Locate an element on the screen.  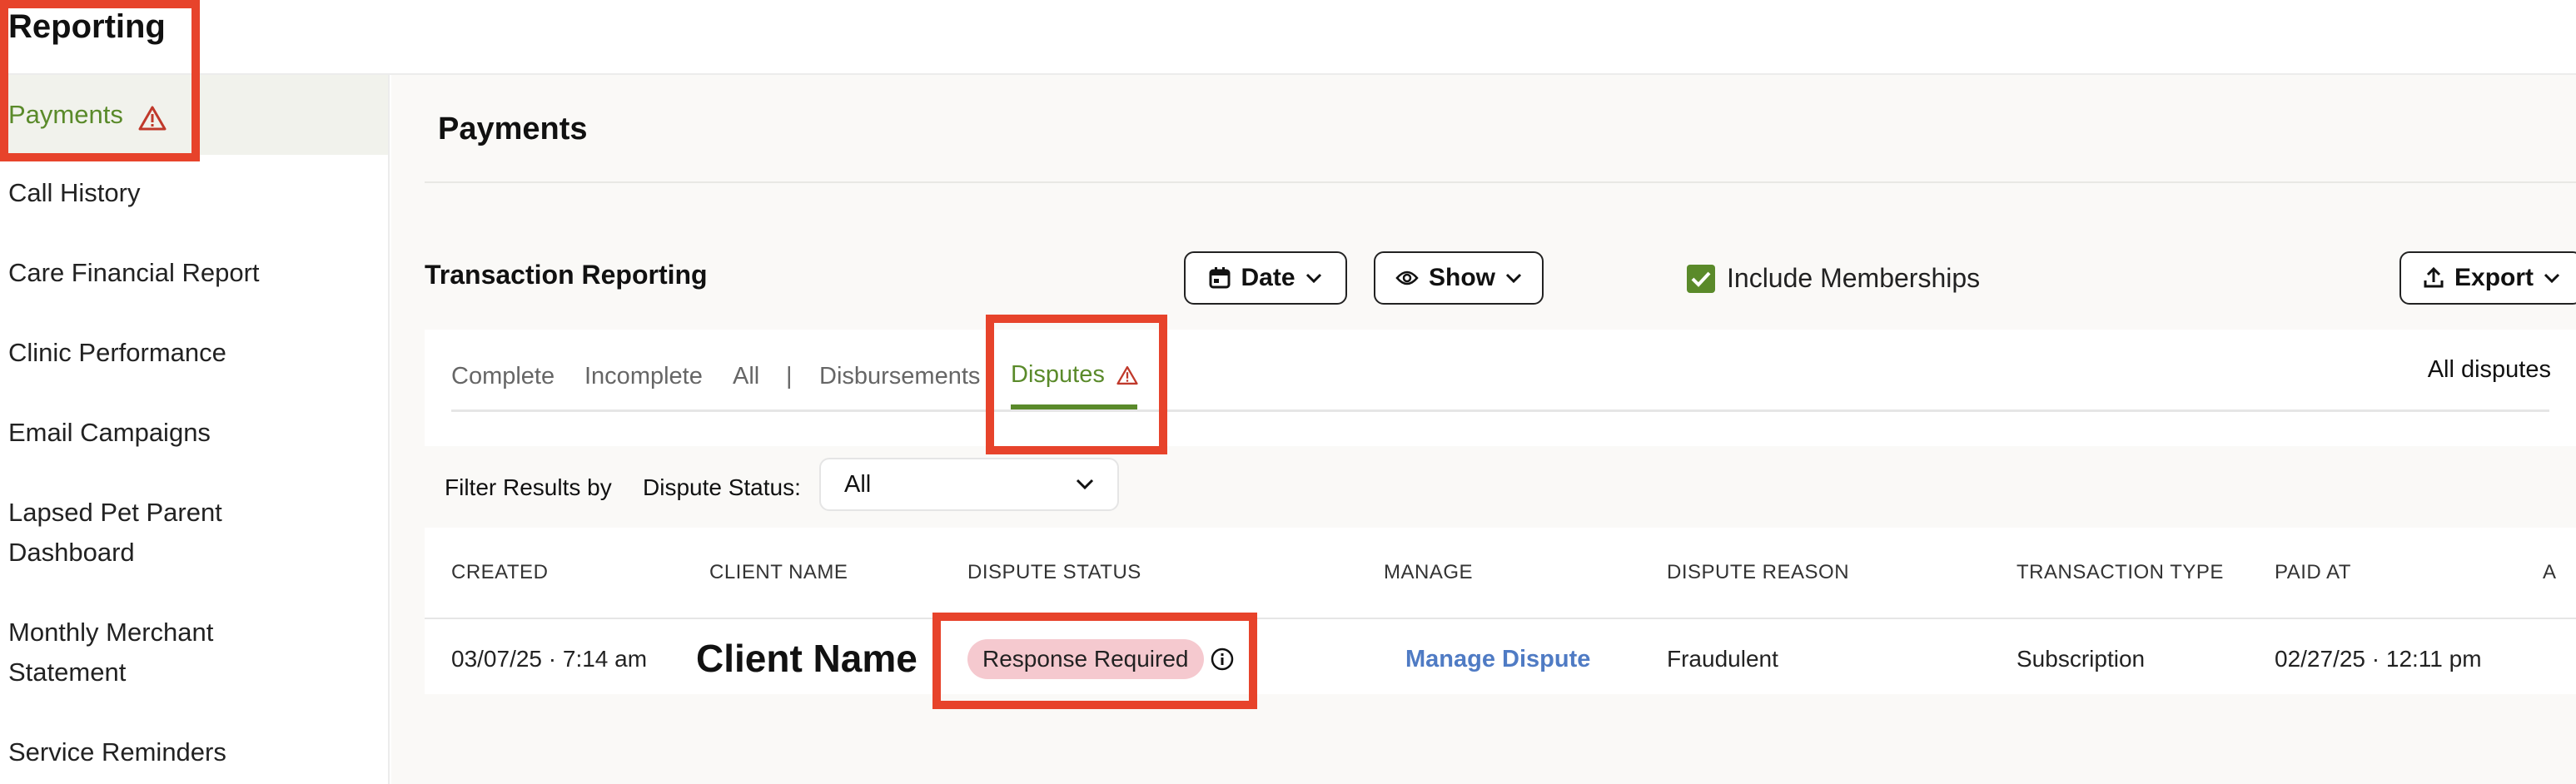
column-header-transaction-type: TRANSACTION TYPE is located at coordinates (2120, 572).